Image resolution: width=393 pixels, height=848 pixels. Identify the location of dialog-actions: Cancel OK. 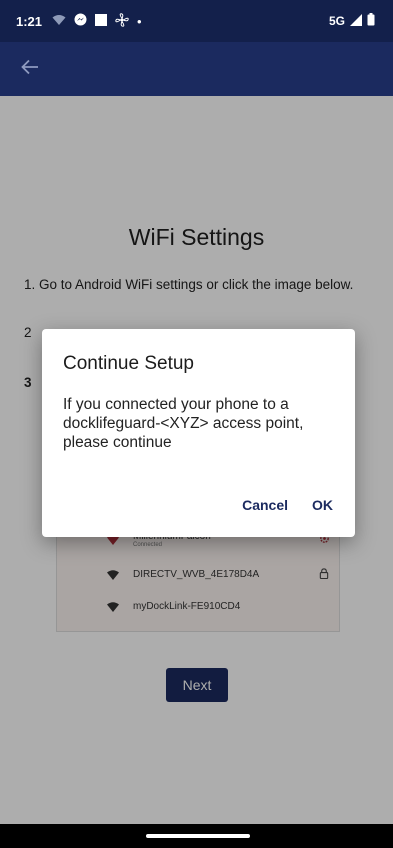
(287, 505).